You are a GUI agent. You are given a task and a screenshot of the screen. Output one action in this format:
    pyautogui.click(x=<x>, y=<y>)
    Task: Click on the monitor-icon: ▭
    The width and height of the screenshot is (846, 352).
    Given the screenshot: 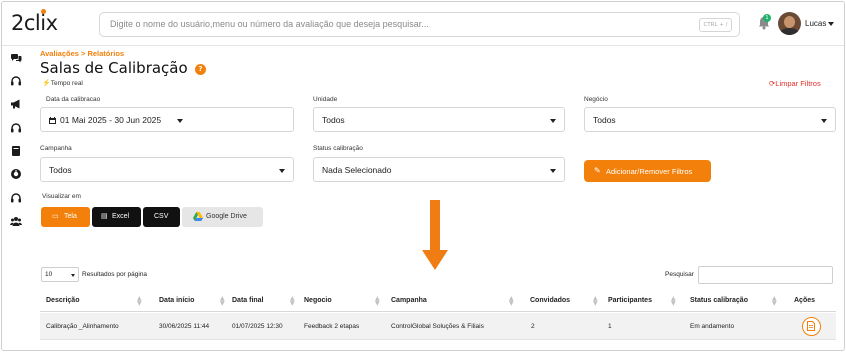 What is the action you would take?
    pyautogui.click(x=55, y=216)
    